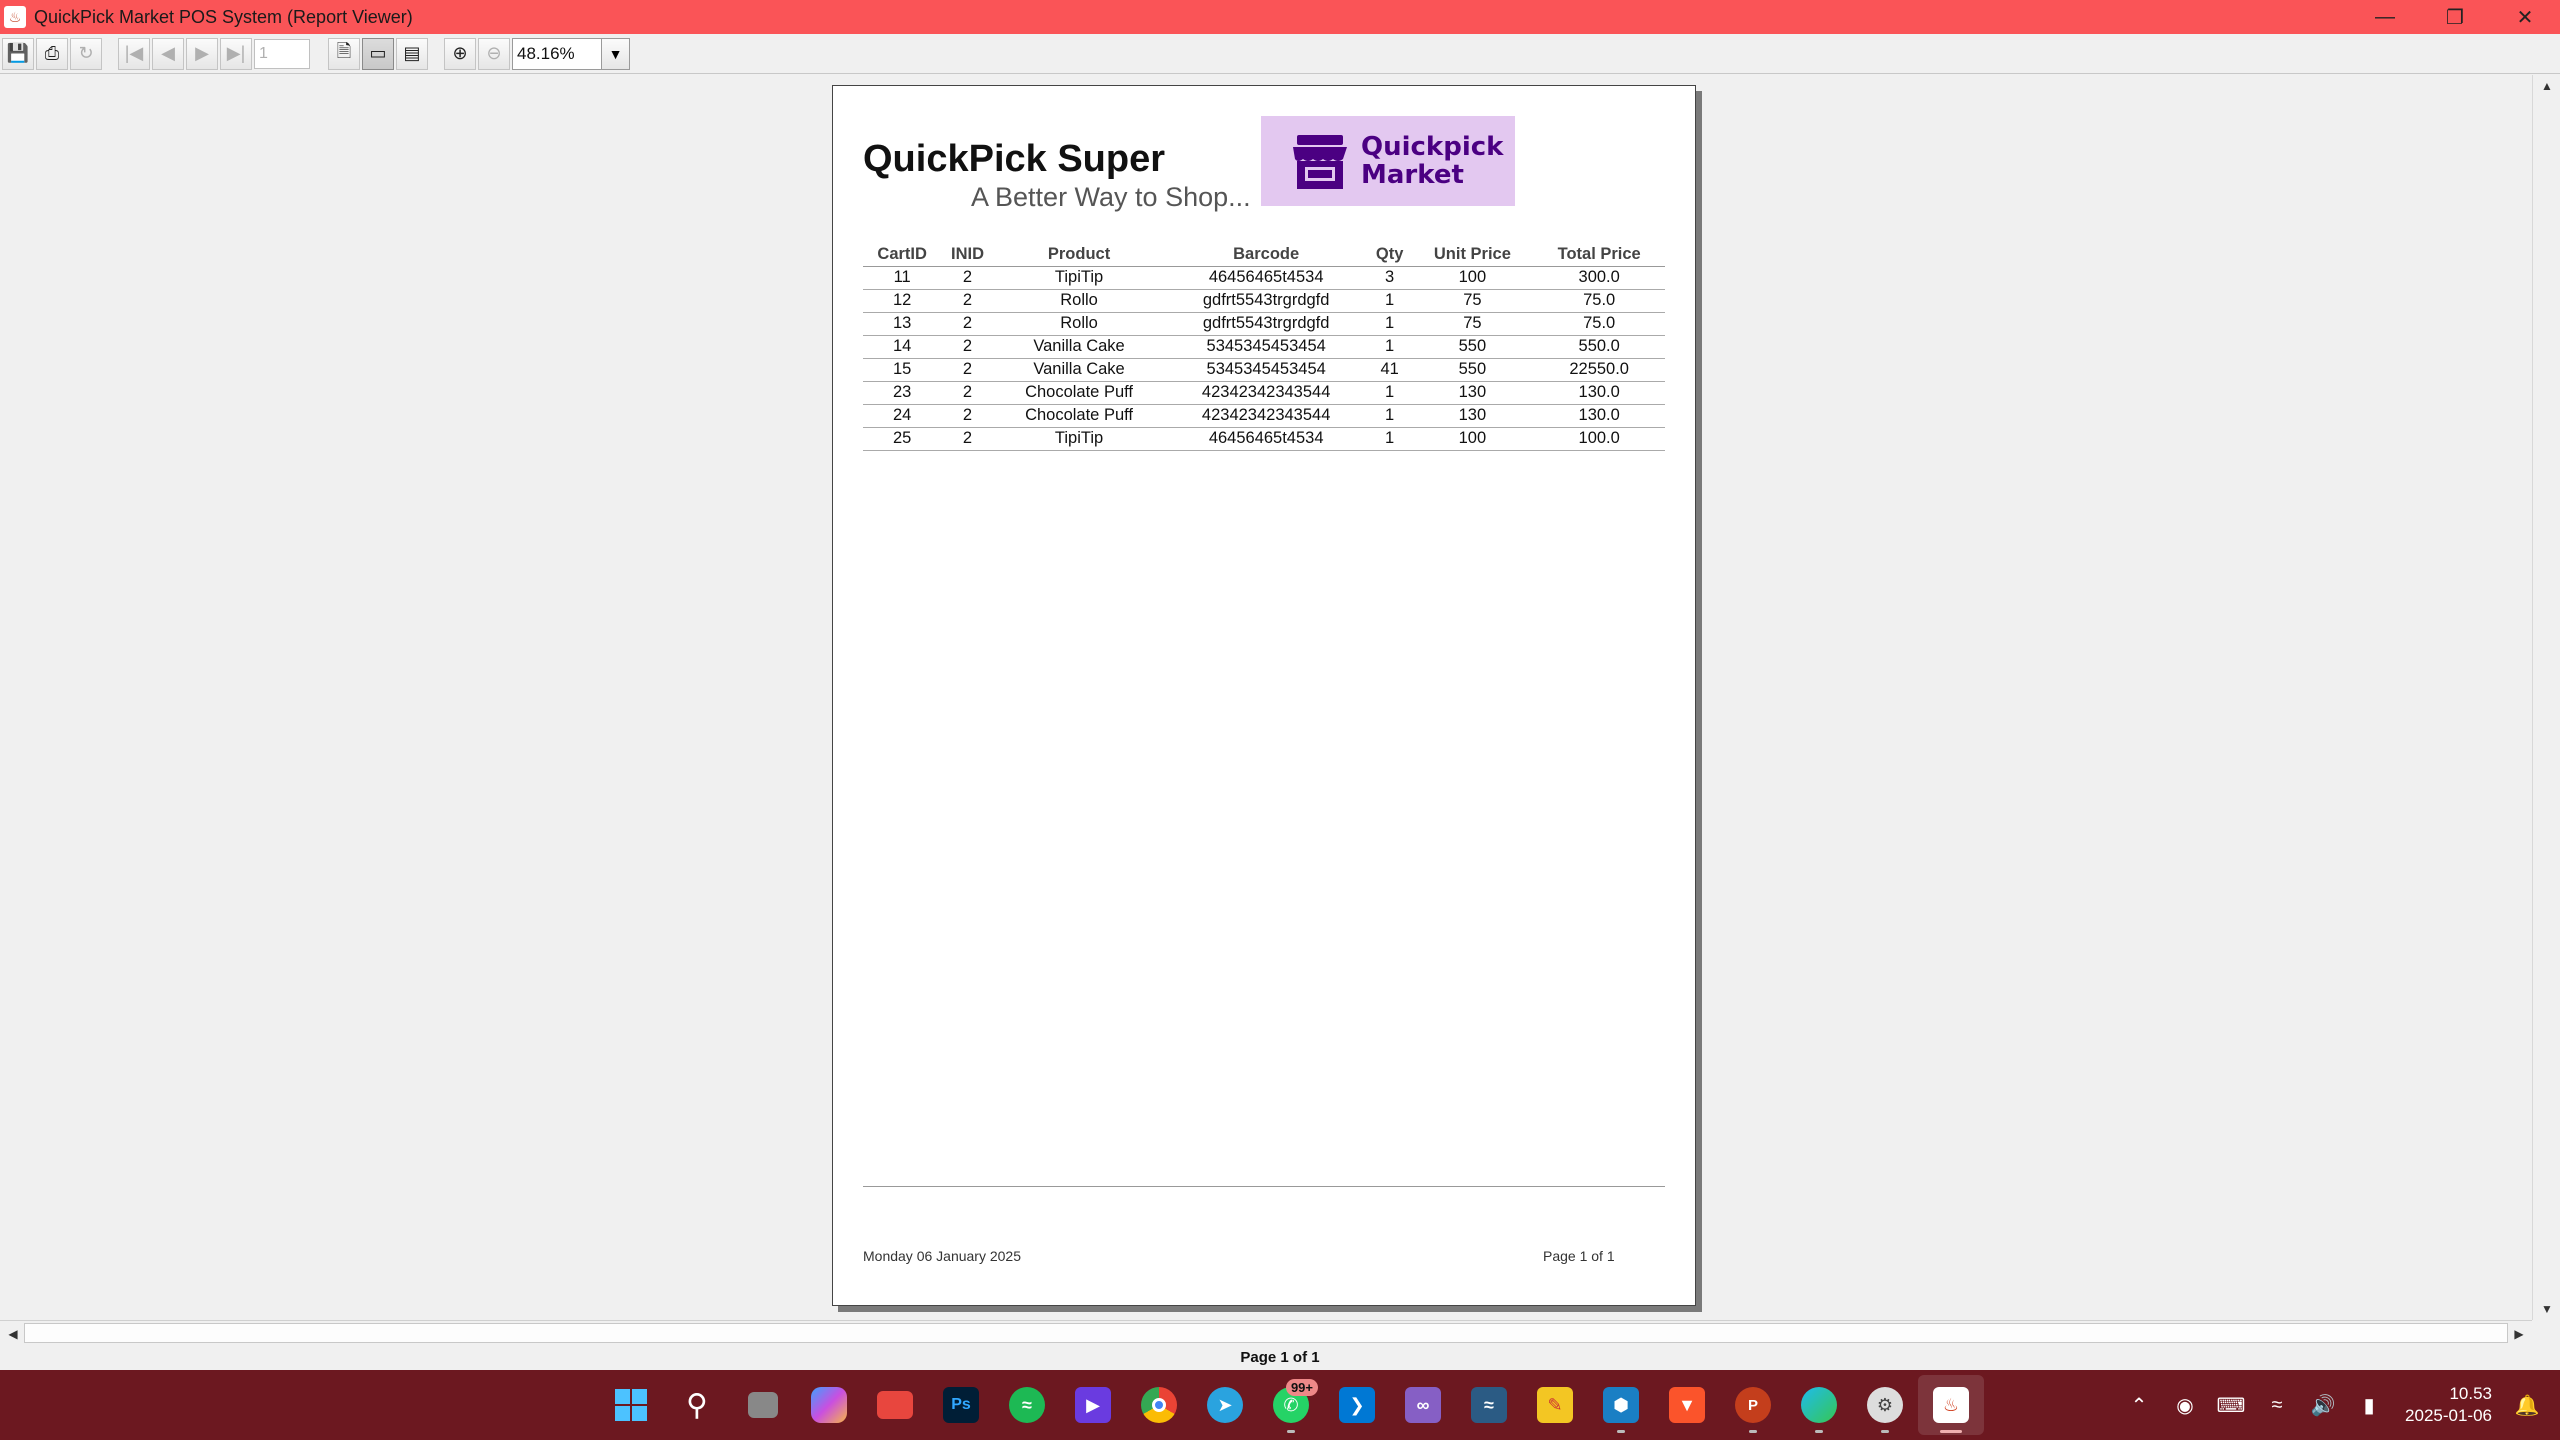 The height and width of the screenshot is (1440, 2560). I want to click on previous-page-icon: ◀, so click(168, 53).